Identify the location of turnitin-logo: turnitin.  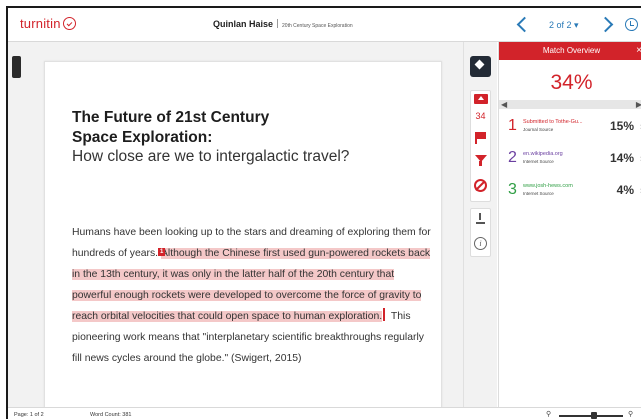
(48, 23).